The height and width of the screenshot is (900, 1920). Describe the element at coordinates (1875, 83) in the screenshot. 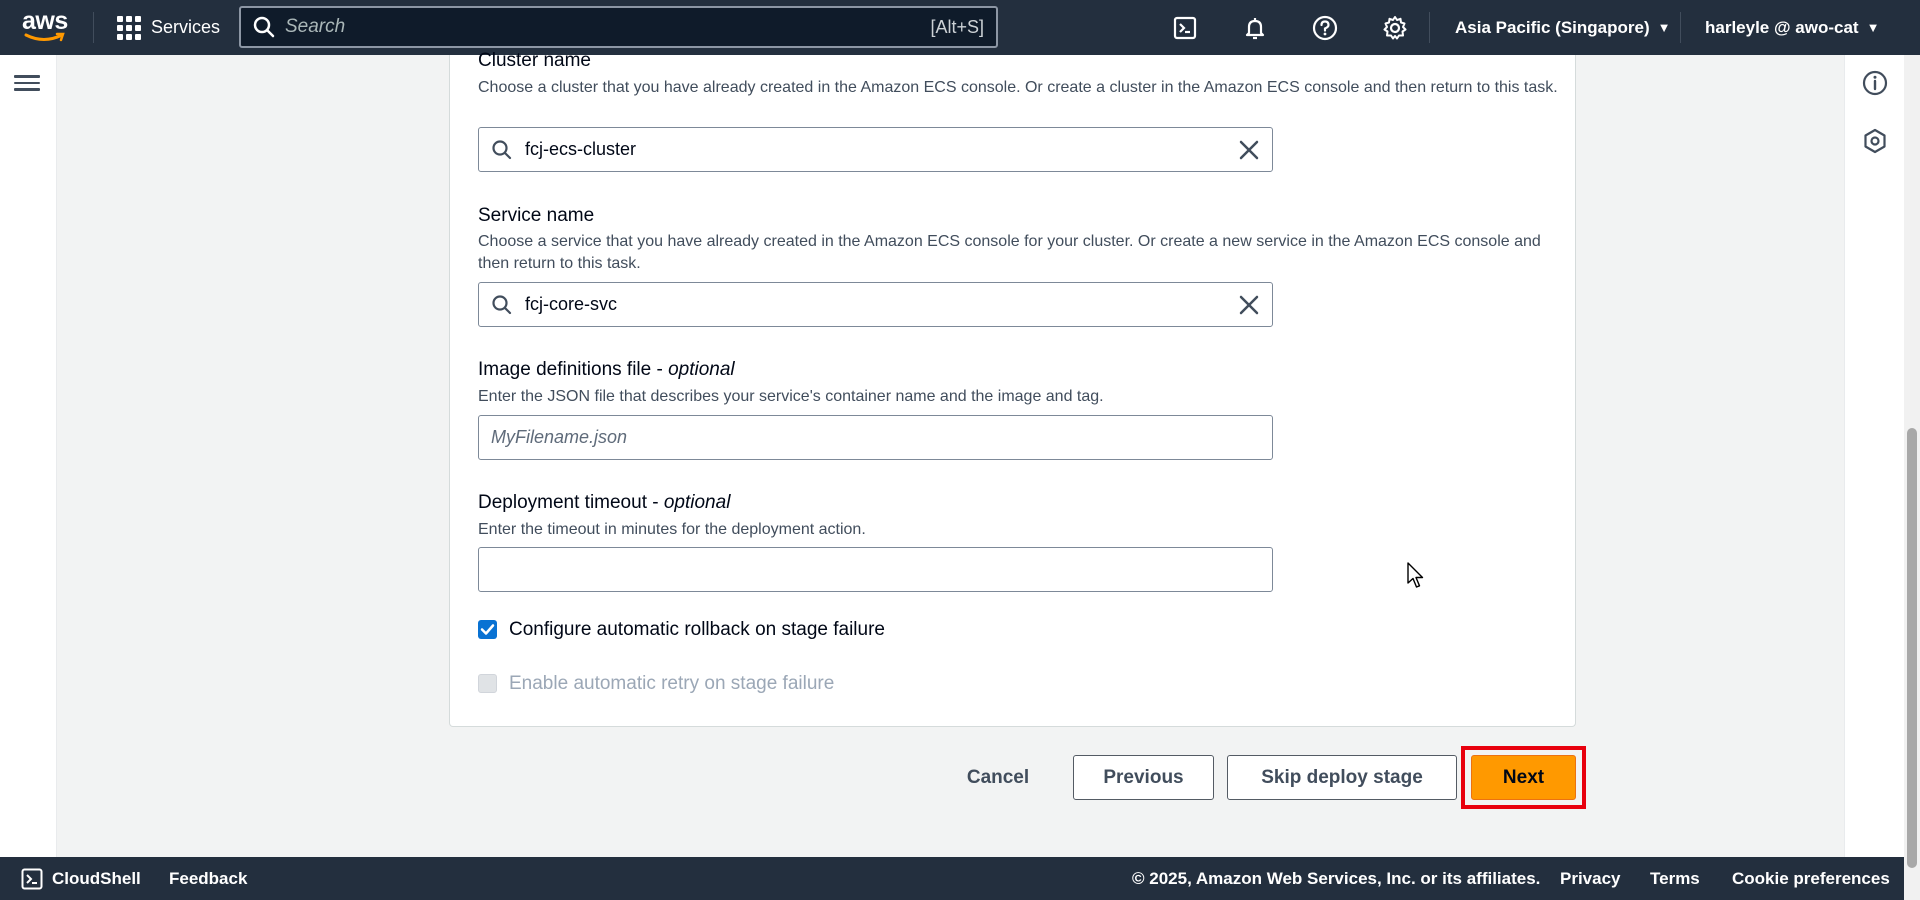

I see `info-icon` at that location.